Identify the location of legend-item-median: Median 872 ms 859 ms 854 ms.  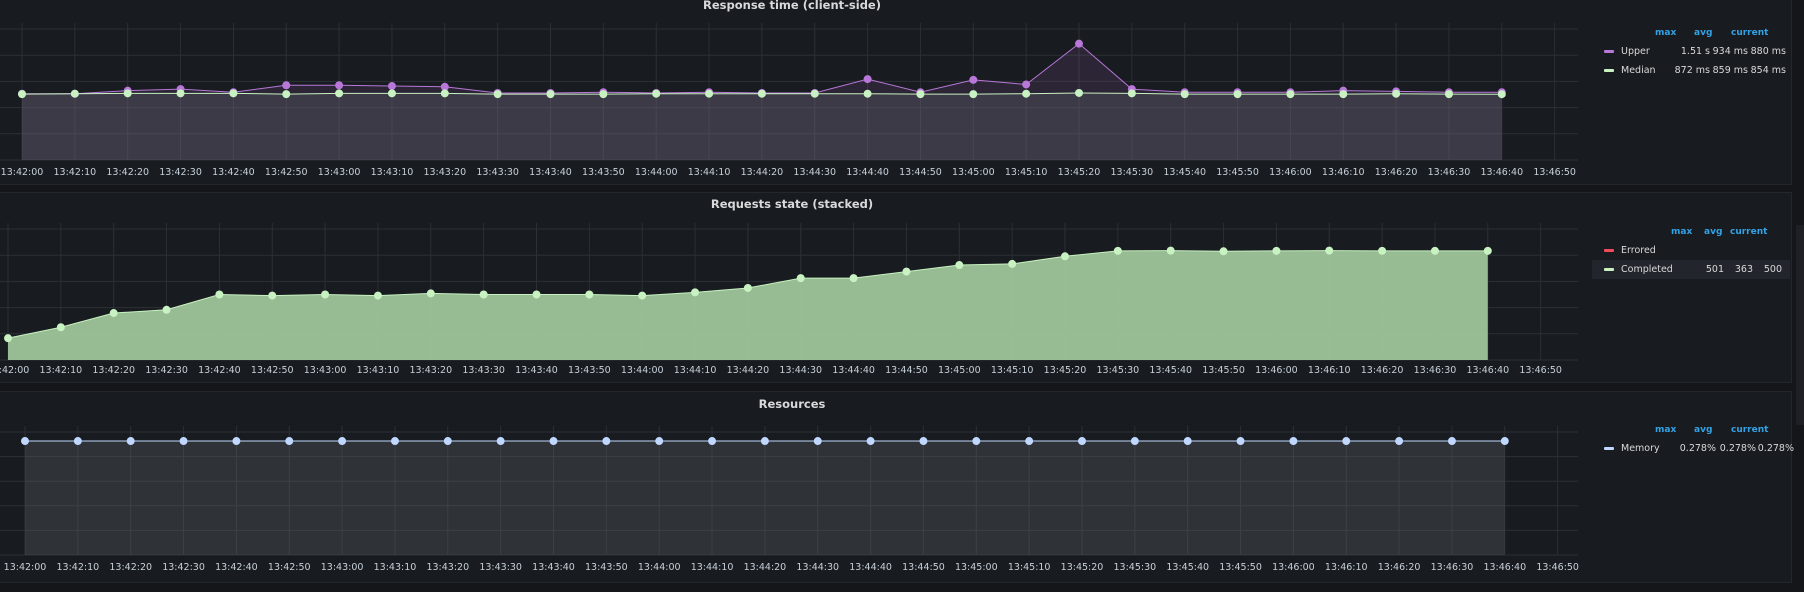
(1691, 70).